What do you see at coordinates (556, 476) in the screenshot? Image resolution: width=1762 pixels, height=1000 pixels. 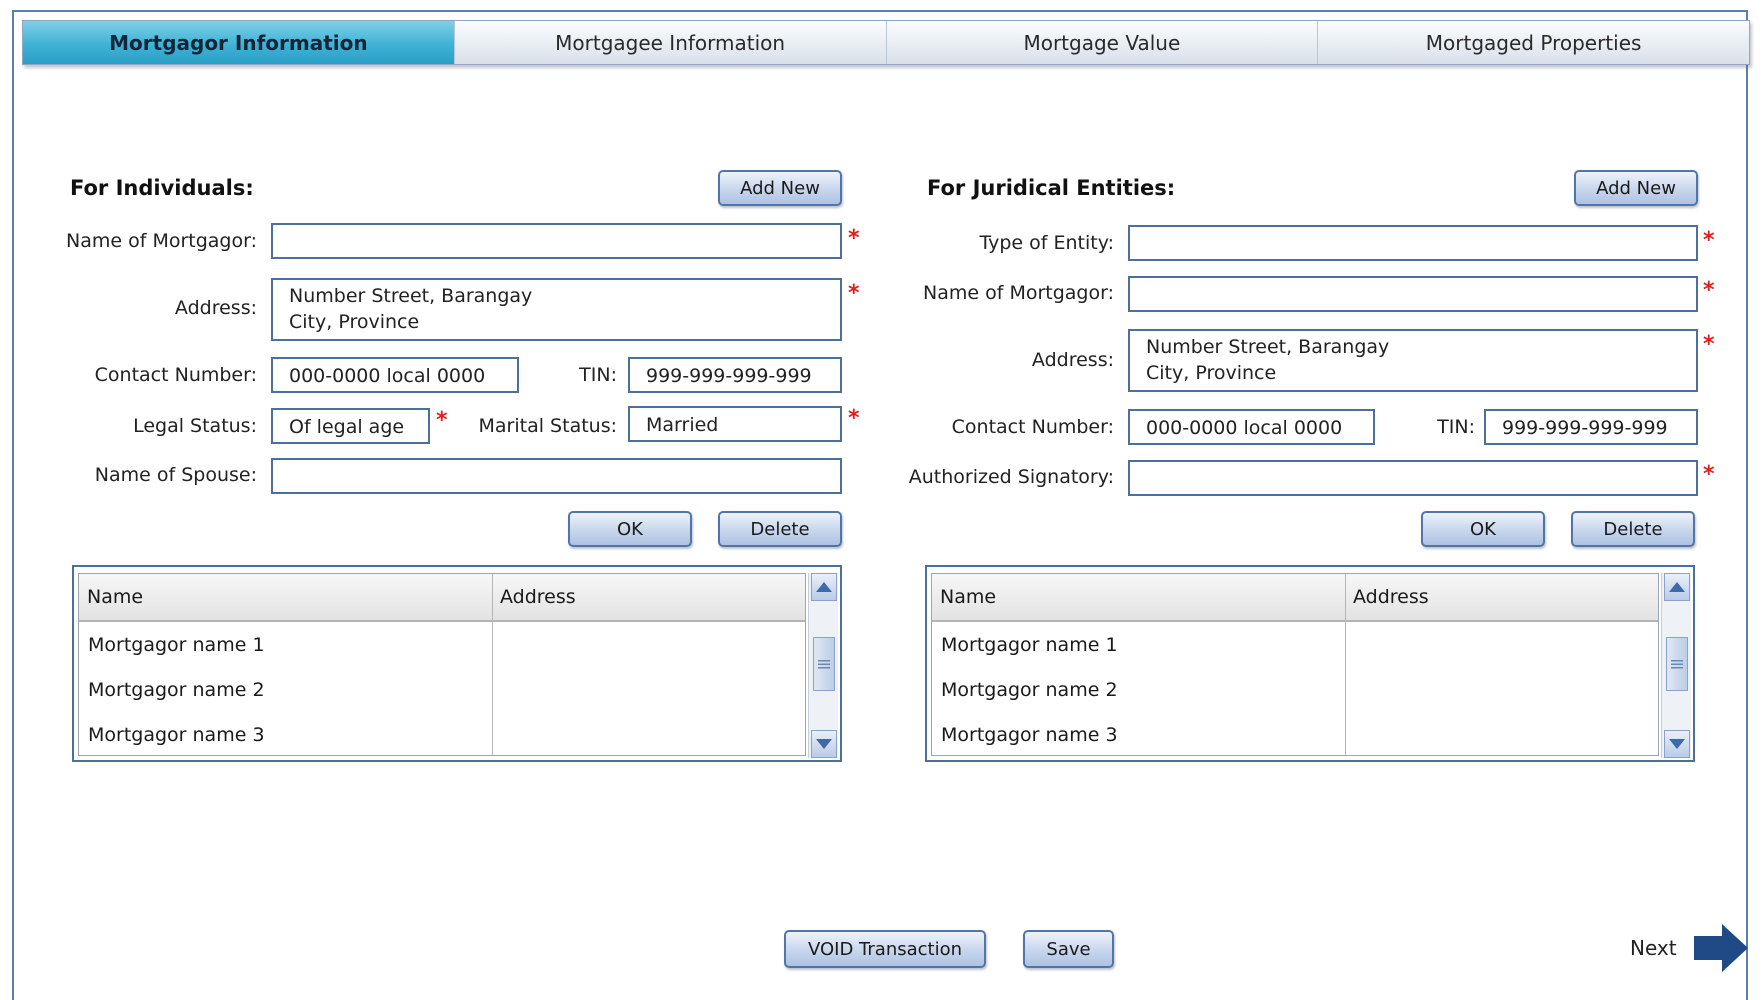 I see `individuals-spouse-field` at bounding box center [556, 476].